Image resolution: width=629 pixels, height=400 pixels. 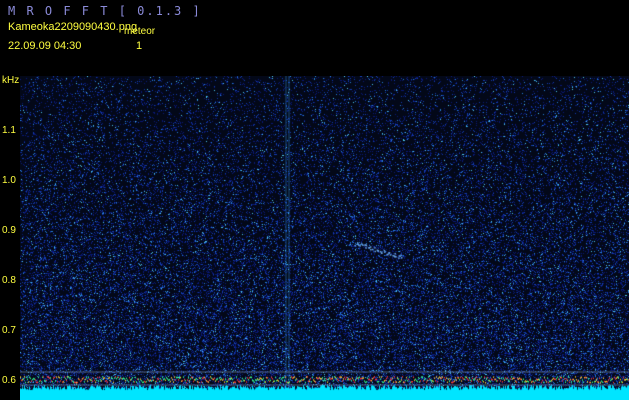 What do you see at coordinates (140, 31) in the screenshot?
I see `event-label: meteor` at bounding box center [140, 31].